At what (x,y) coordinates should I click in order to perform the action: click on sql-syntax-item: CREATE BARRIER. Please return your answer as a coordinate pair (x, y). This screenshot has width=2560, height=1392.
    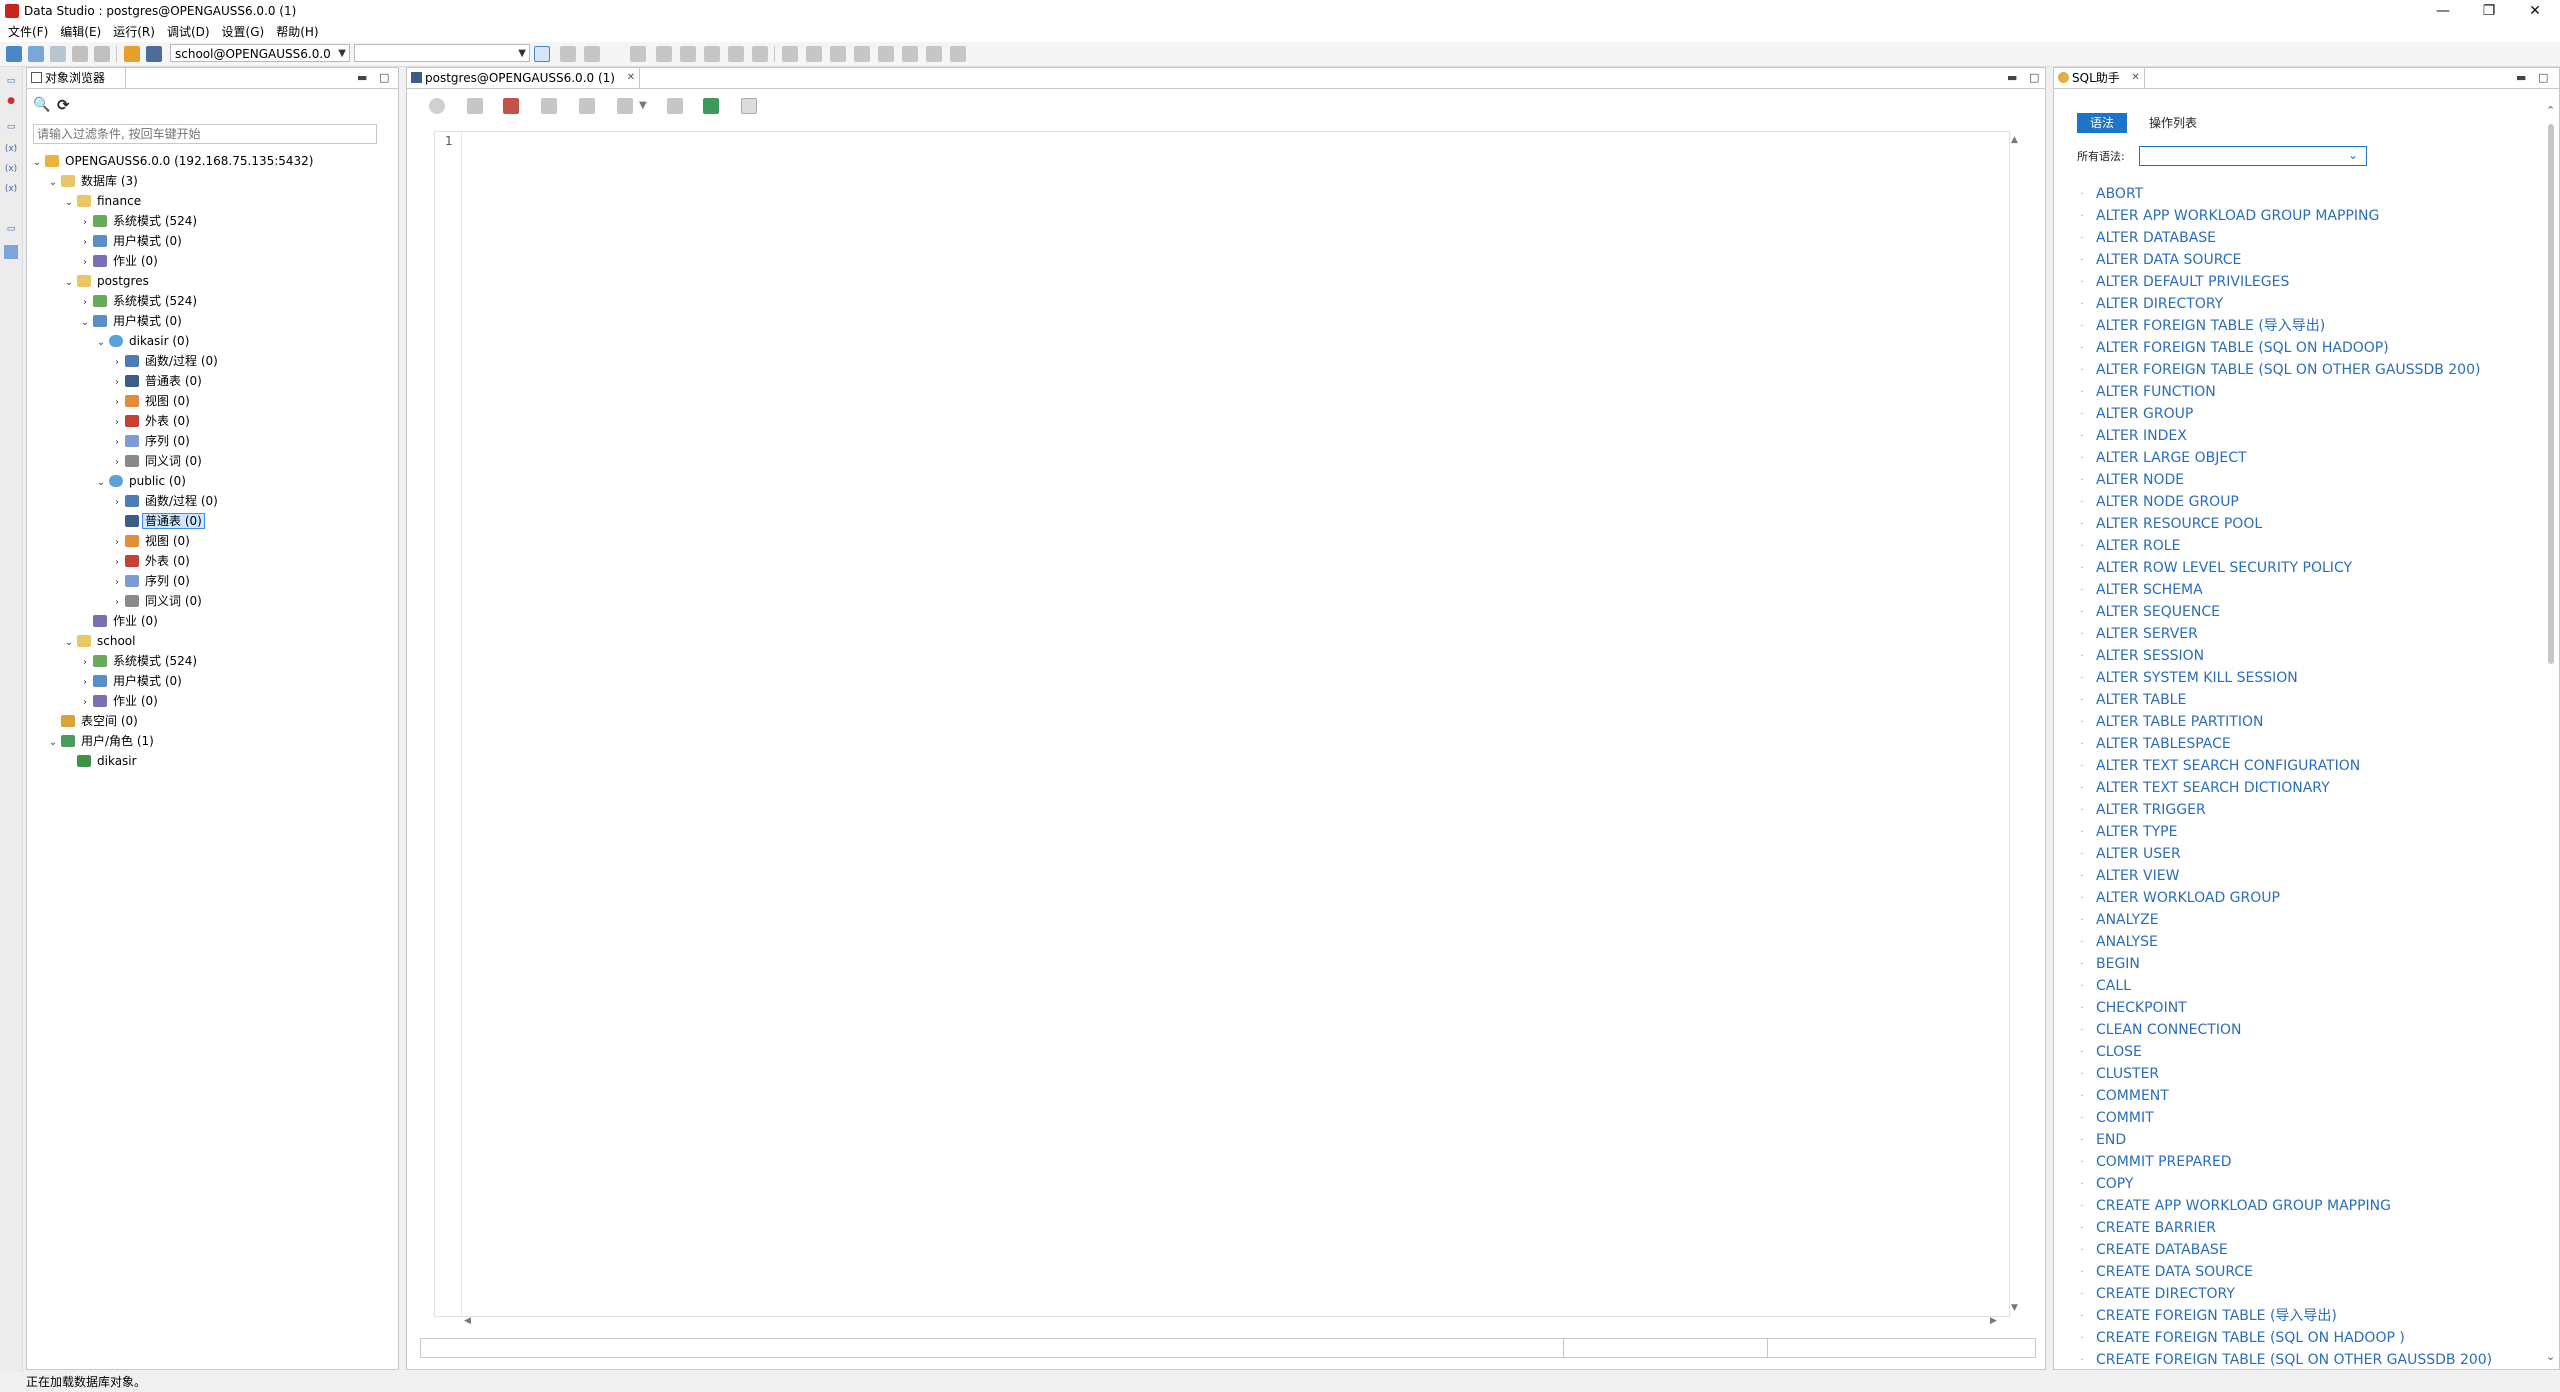
    Looking at the image, I should click on (2156, 1228).